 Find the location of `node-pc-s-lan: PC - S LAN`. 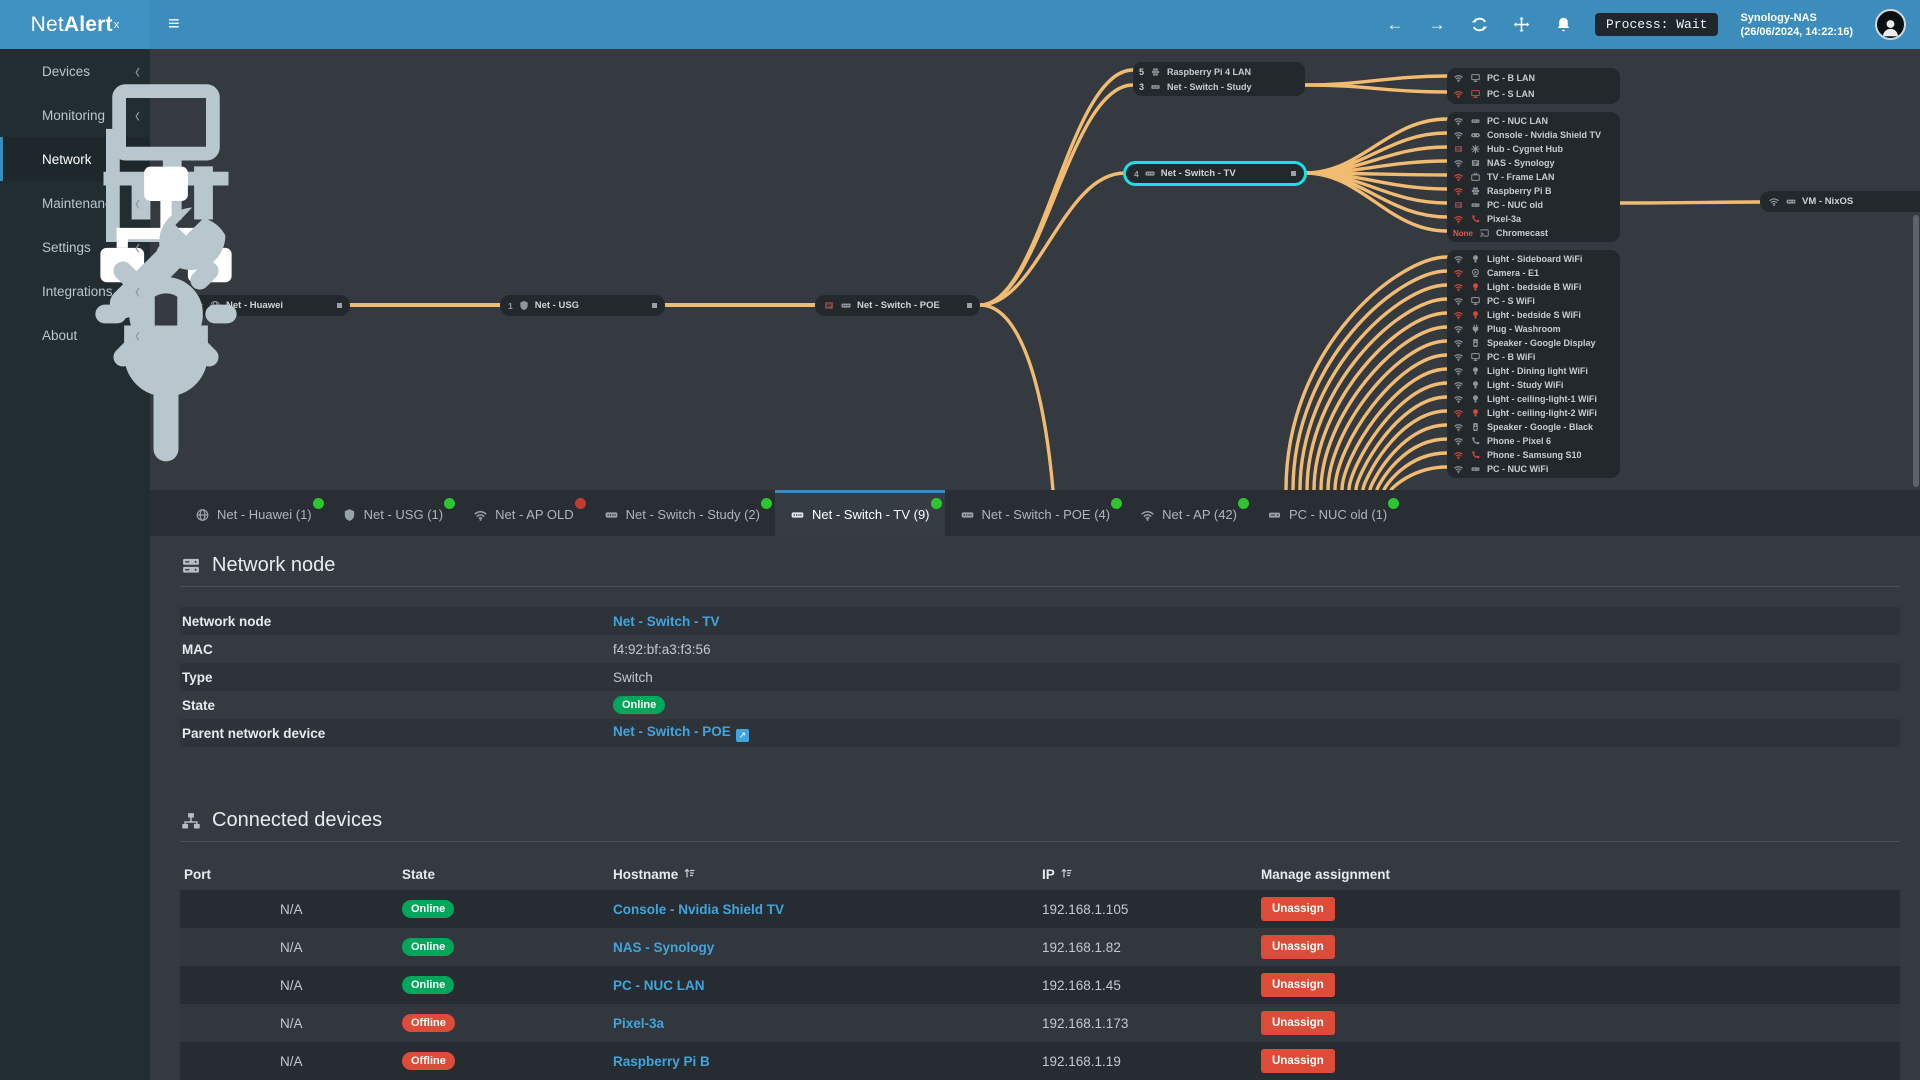

node-pc-s-lan: PC - S LAN is located at coordinates (1533, 94).